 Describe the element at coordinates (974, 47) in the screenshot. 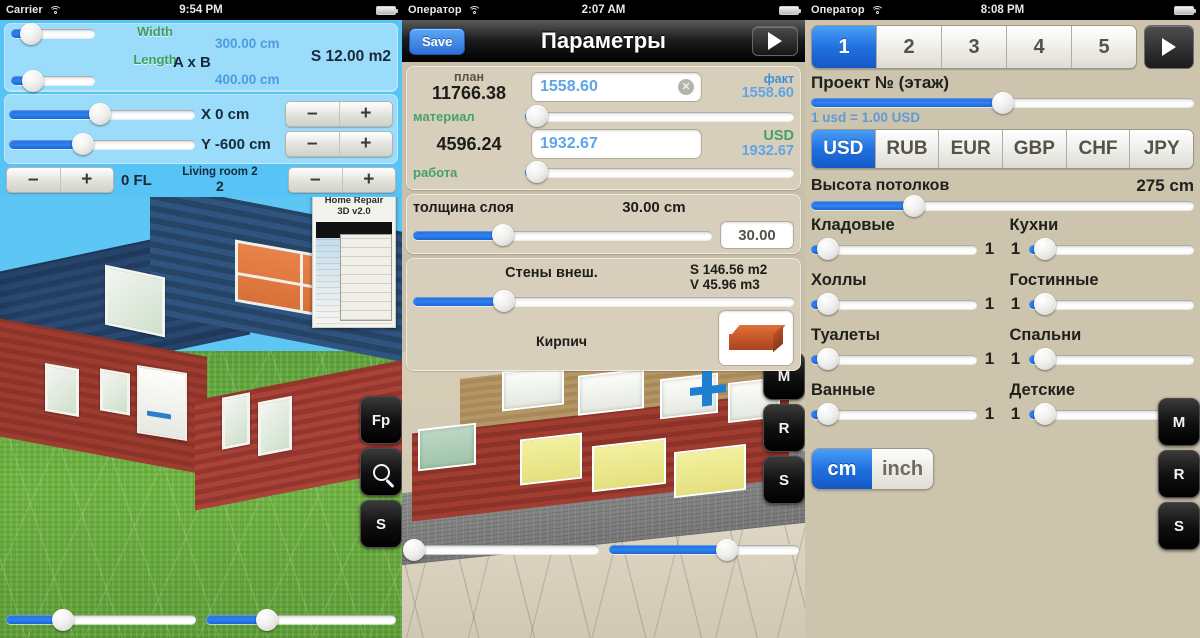

I see `project-tab-3: 3` at that location.